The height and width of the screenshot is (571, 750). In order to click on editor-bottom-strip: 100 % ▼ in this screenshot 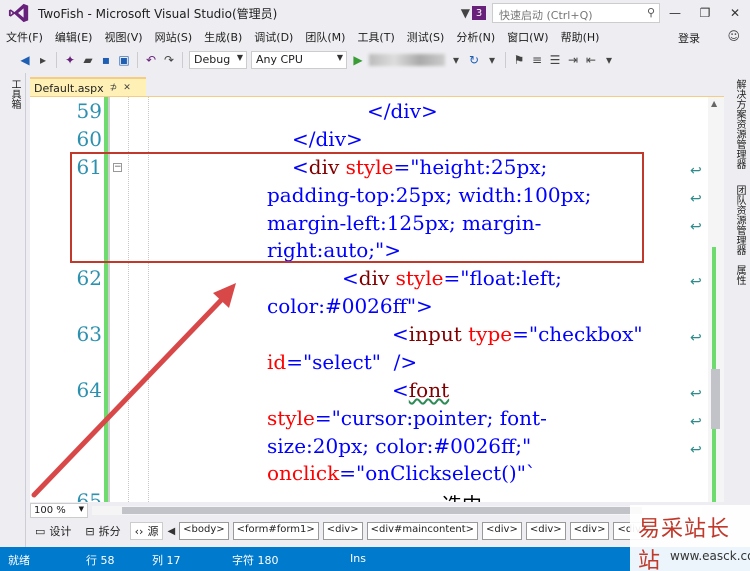, I will do `click(375, 510)`.